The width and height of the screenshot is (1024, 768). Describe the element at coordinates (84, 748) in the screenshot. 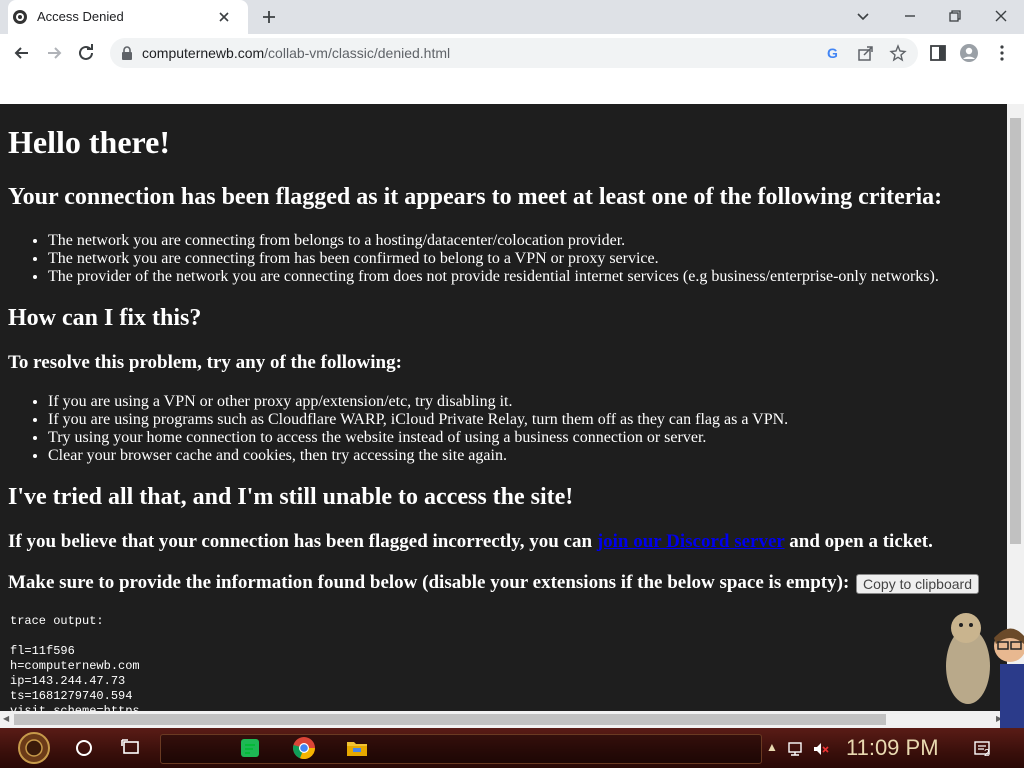

I see `search-circle-icon` at that location.